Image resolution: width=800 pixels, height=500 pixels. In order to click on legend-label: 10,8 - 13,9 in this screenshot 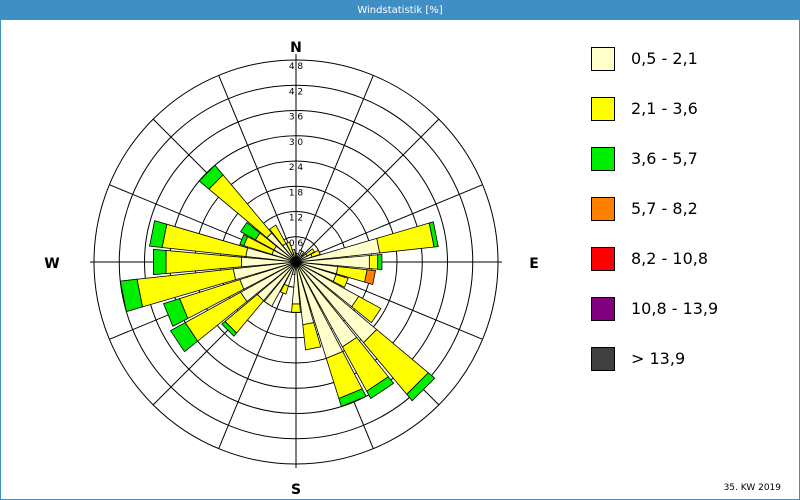, I will do `click(675, 308)`.